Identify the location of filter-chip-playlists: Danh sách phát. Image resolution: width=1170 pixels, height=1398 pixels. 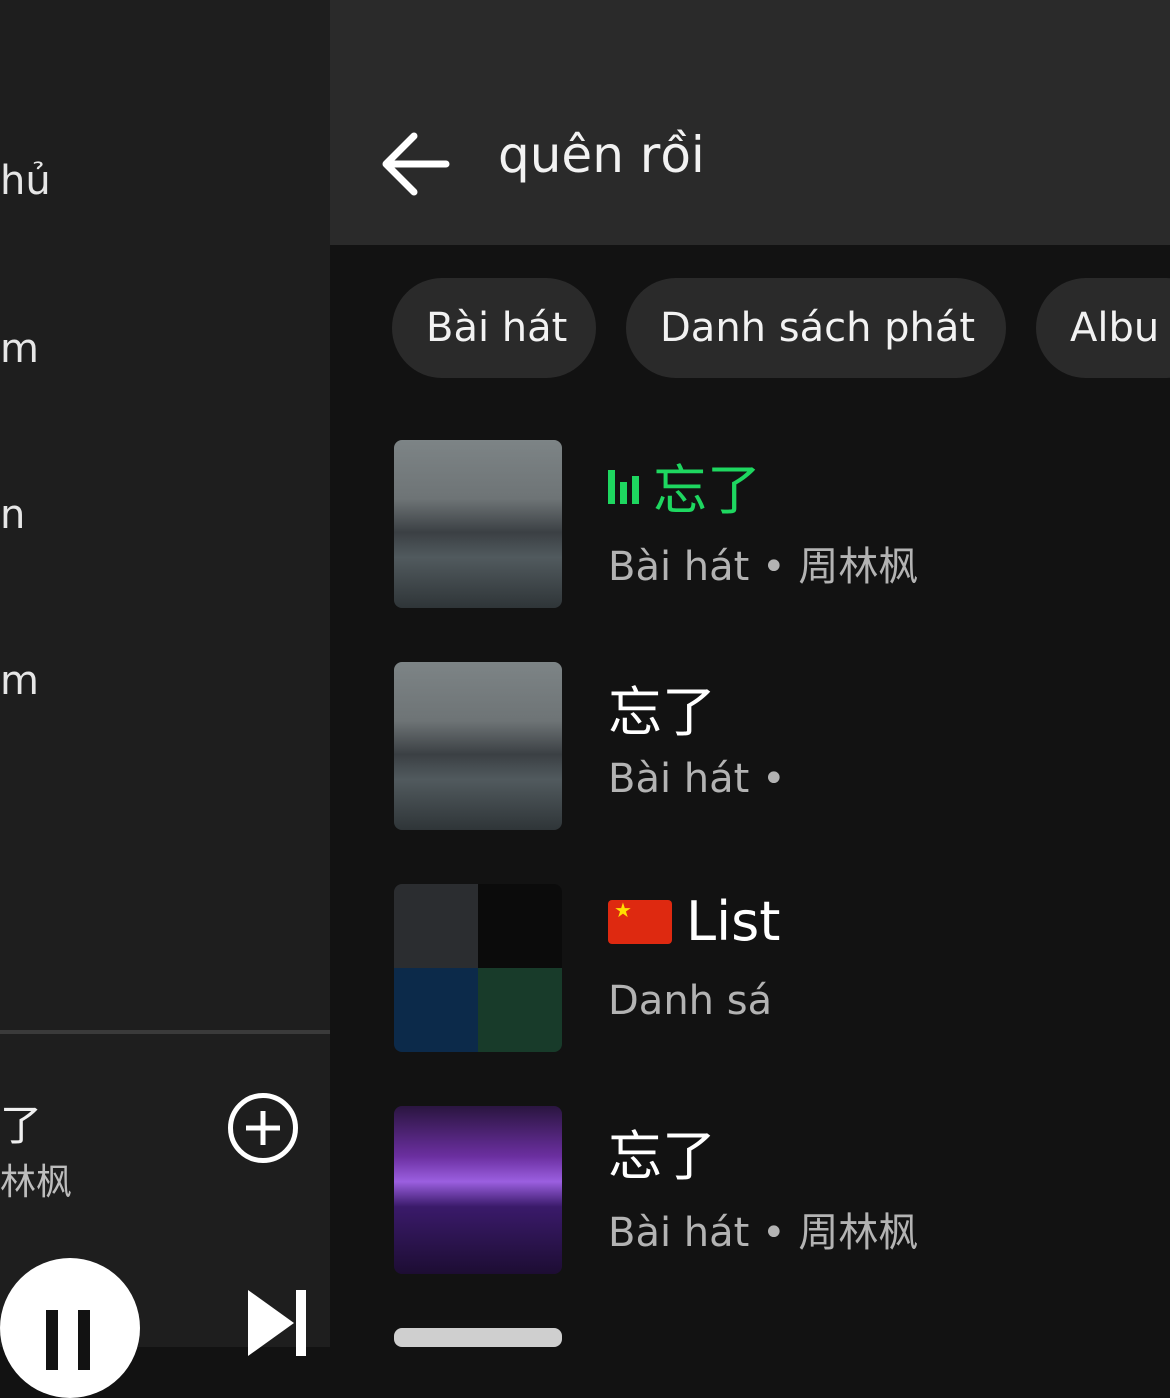
(816, 328).